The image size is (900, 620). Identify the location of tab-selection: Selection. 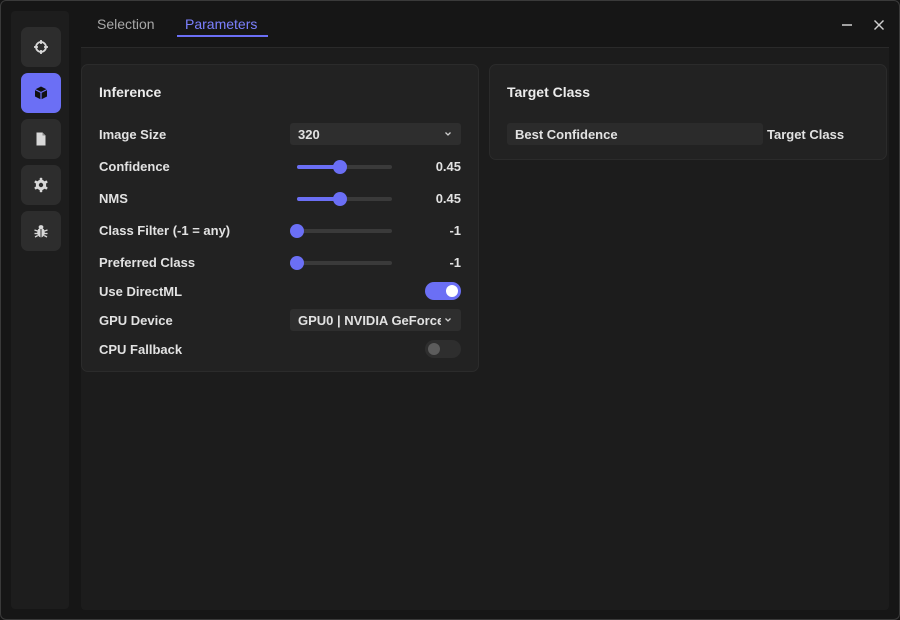
(126, 28).